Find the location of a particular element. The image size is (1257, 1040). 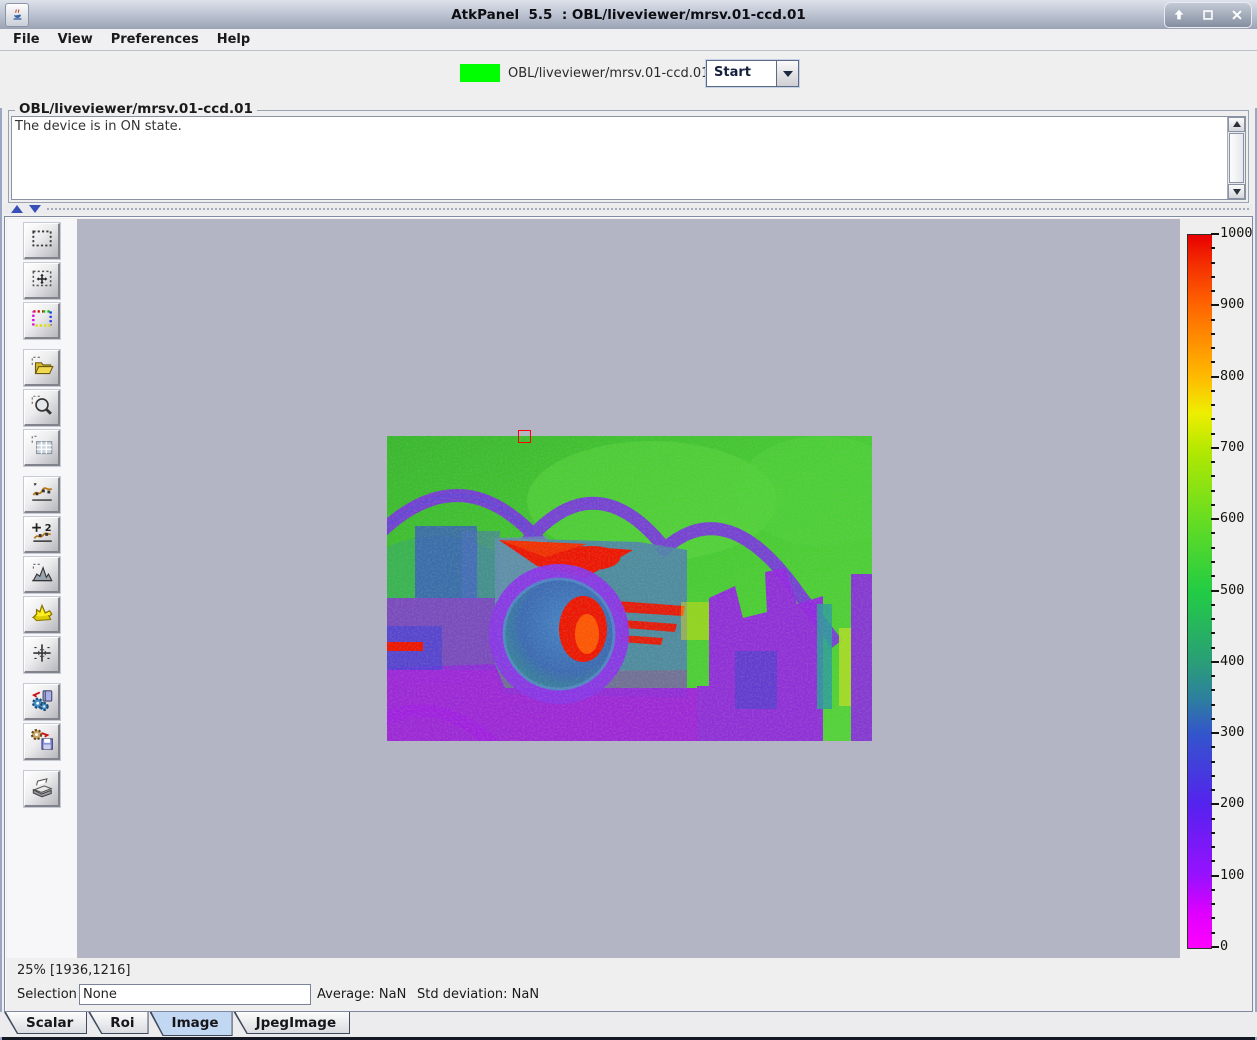

command-combobox: Start is located at coordinates (752, 73).